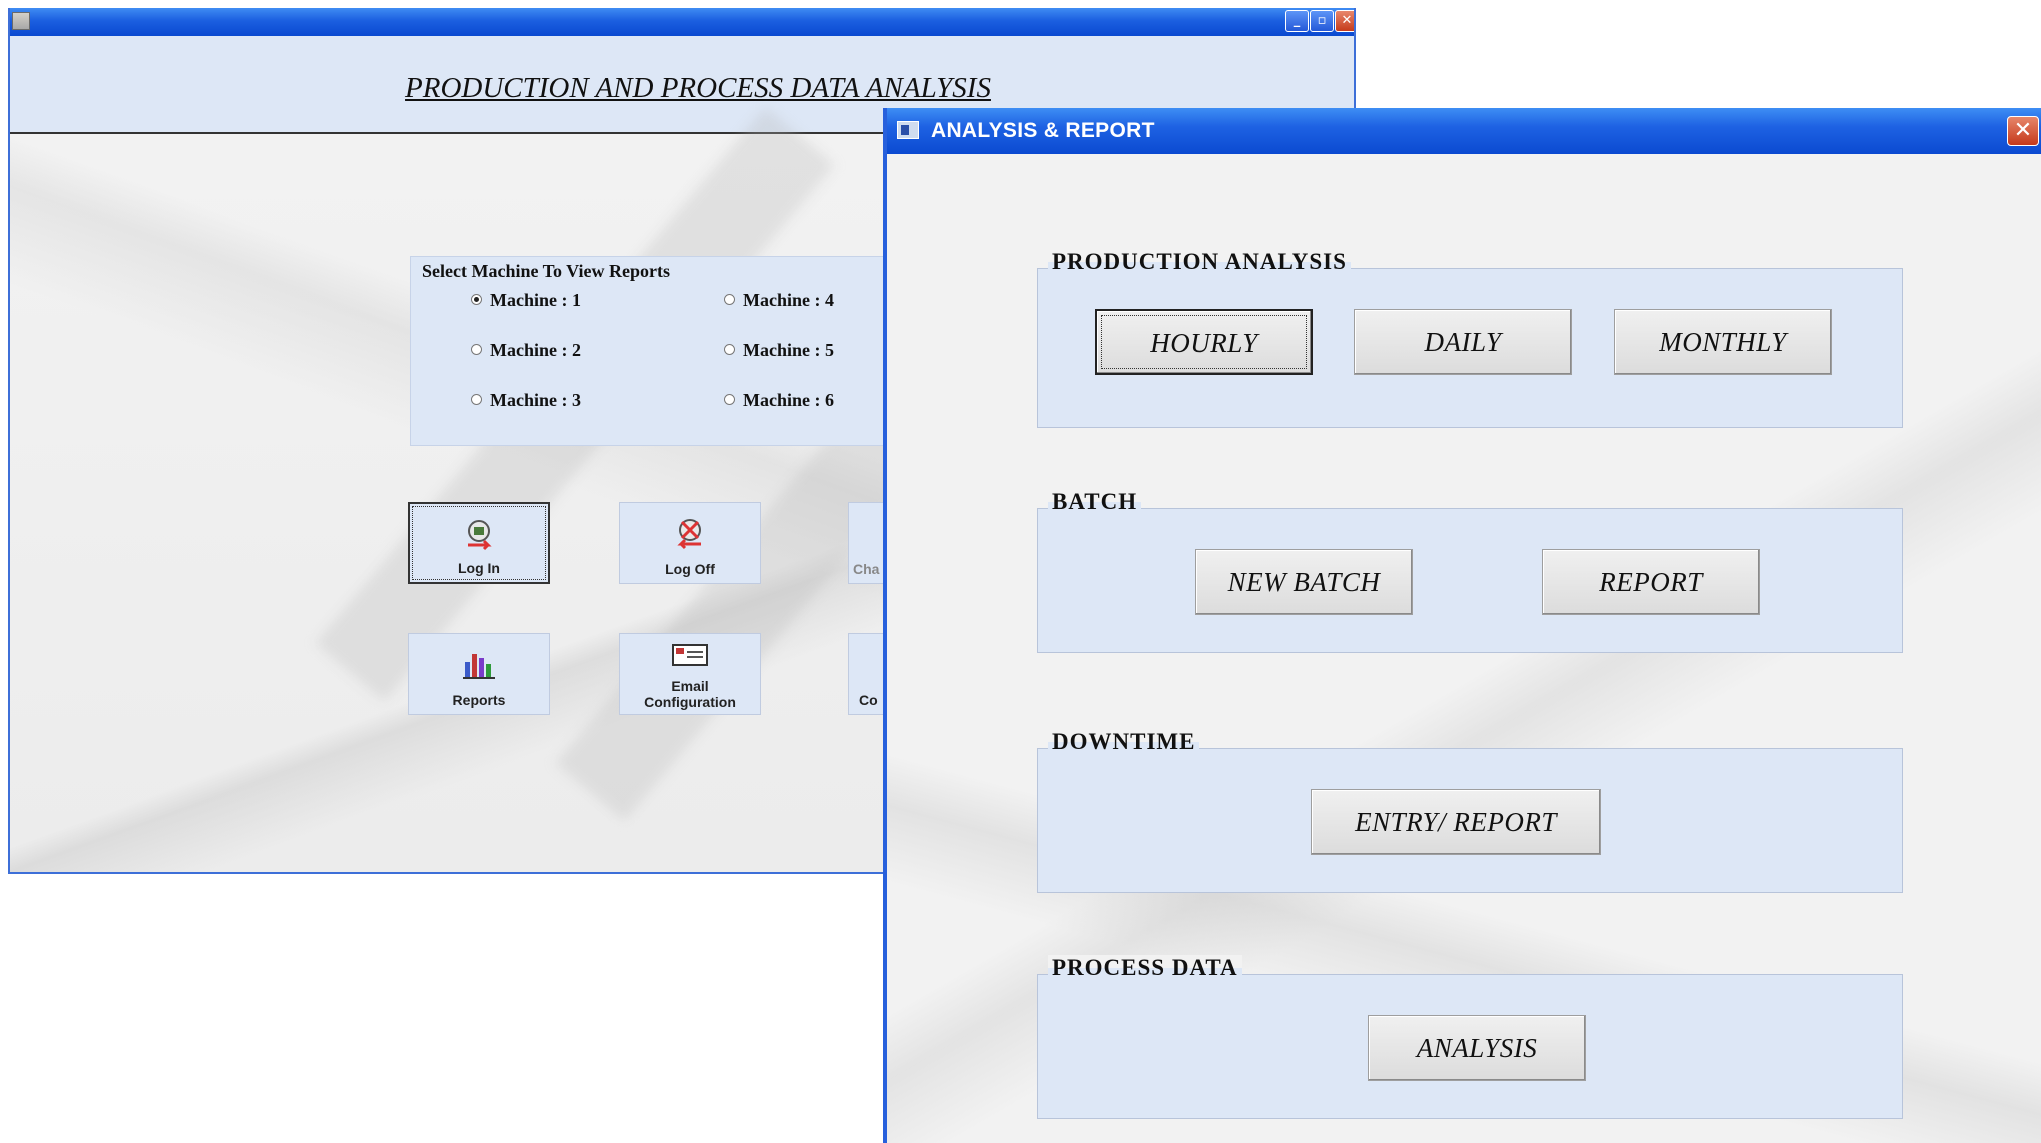 This screenshot has height=1143, width=2041. What do you see at coordinates (682, 22) in the screenshot?
I see `main-titlebar: _ ▫ ✕` at bounding box center [682, 22].